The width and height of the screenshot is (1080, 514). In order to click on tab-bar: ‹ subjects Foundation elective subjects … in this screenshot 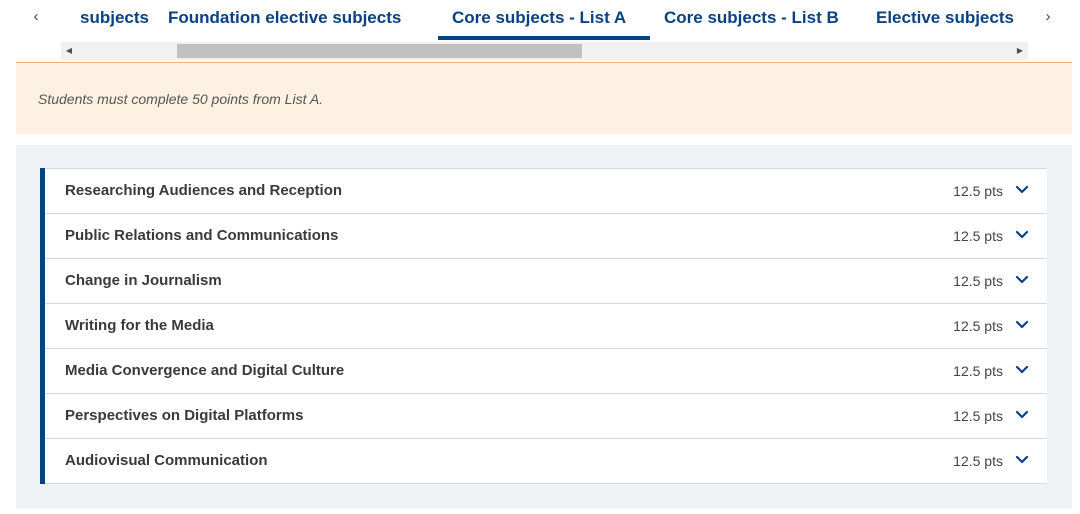, I will do `click(540, 21)`.